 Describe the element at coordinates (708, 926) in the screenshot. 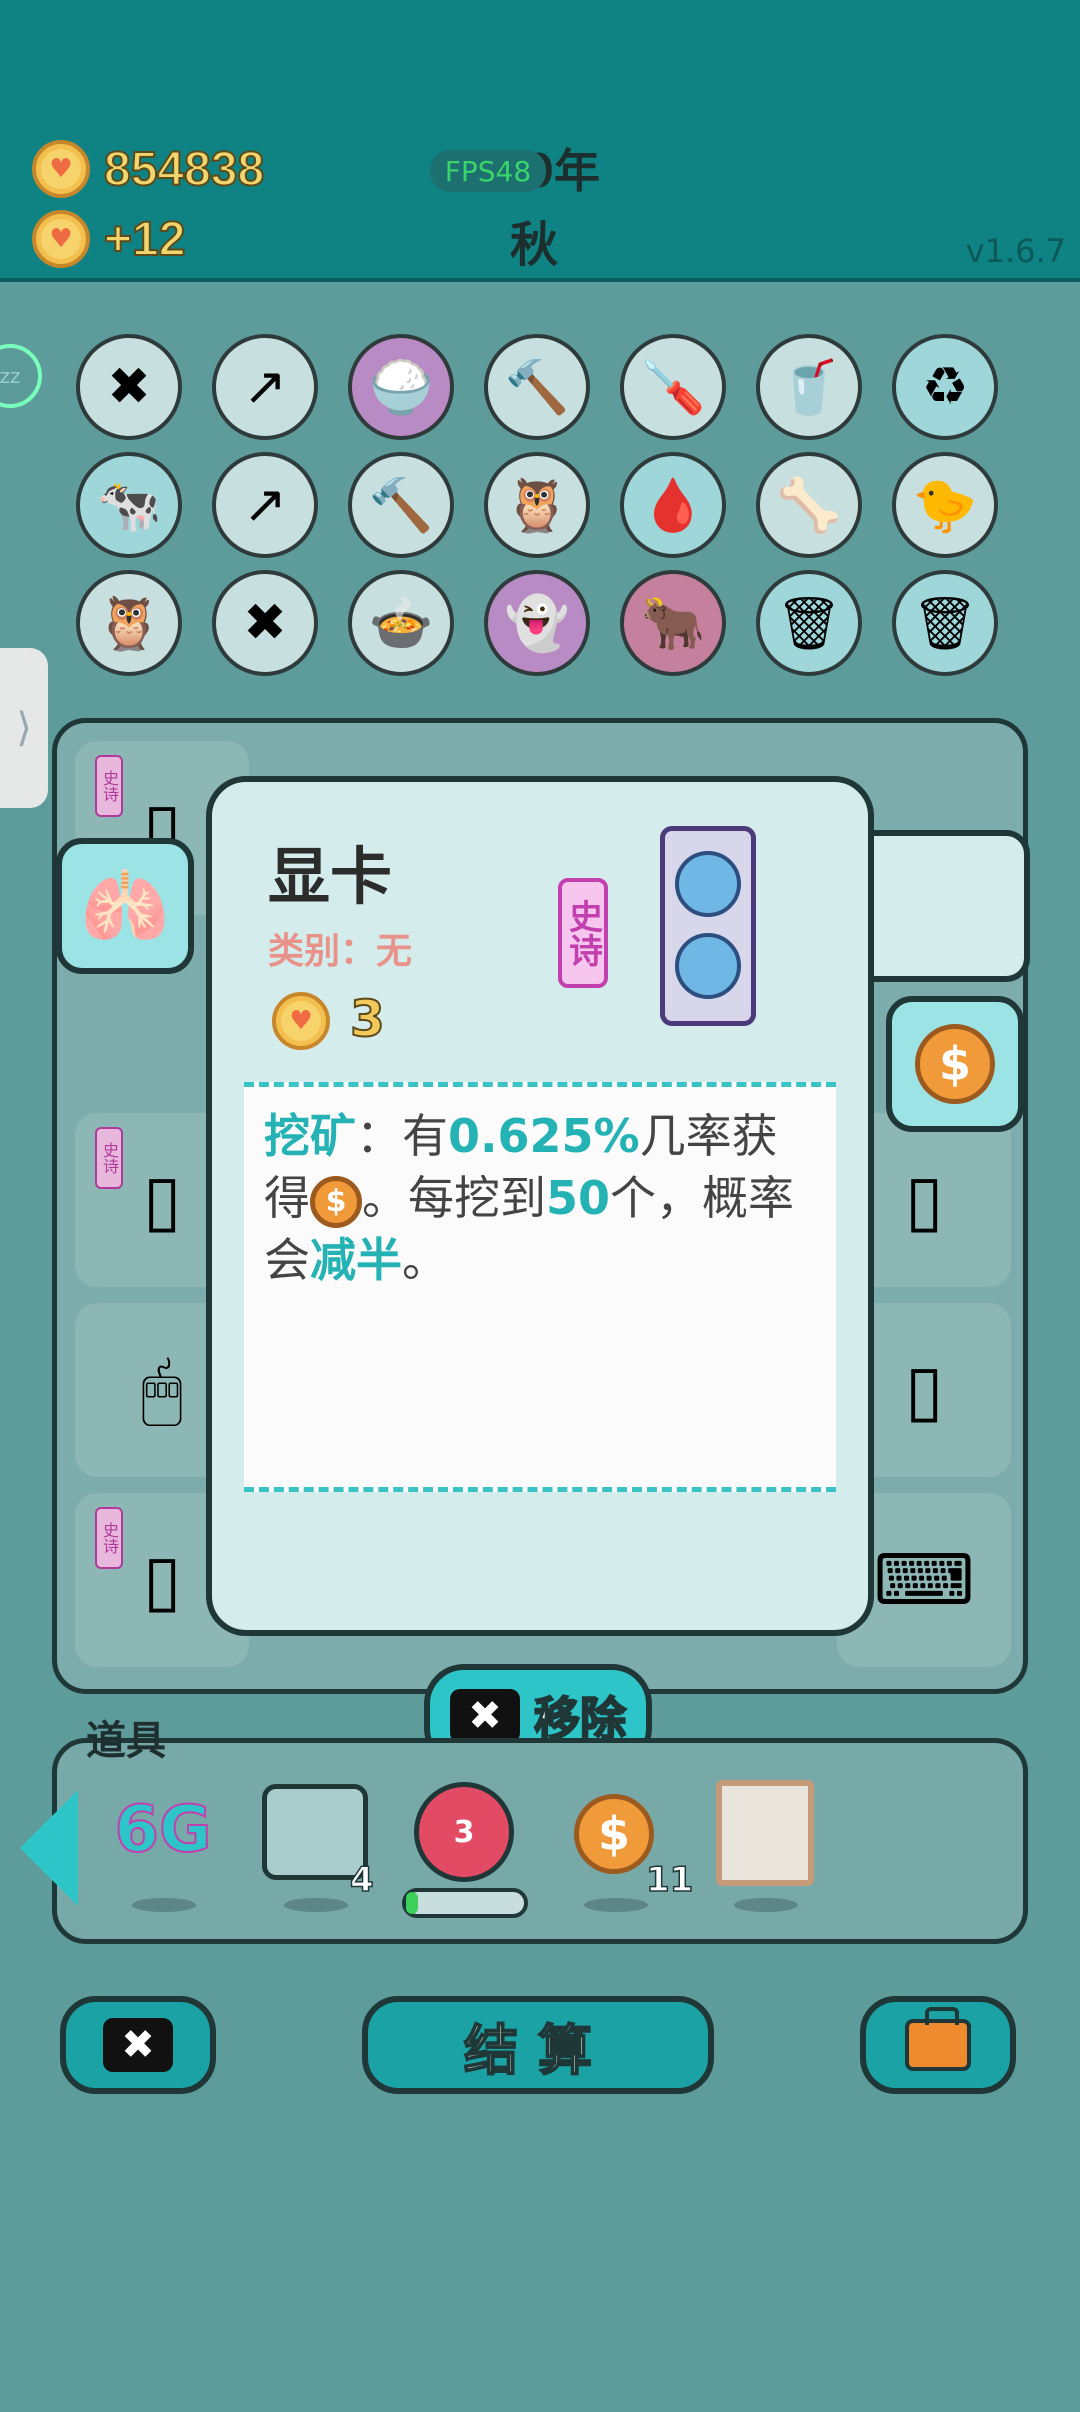

I see `graphics-card-icon` at that location.